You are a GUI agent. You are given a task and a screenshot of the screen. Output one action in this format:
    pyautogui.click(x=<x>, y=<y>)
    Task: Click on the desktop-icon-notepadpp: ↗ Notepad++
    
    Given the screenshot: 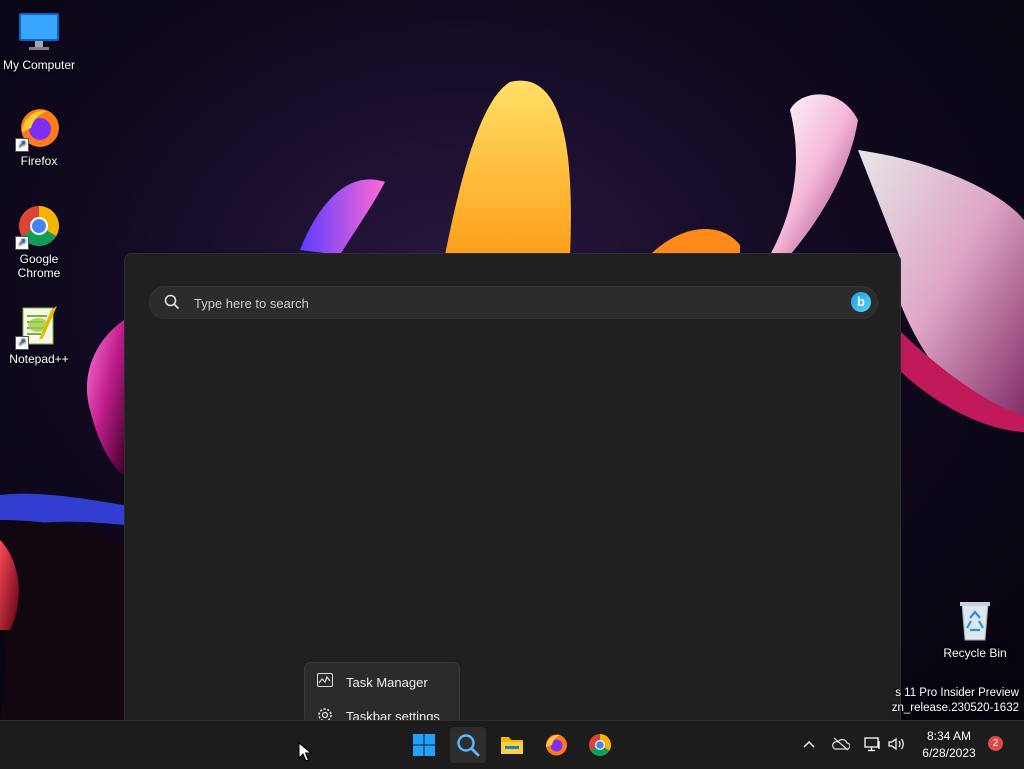 What is the action you would take?
    pyautogui.click(x=39, y=335)
    